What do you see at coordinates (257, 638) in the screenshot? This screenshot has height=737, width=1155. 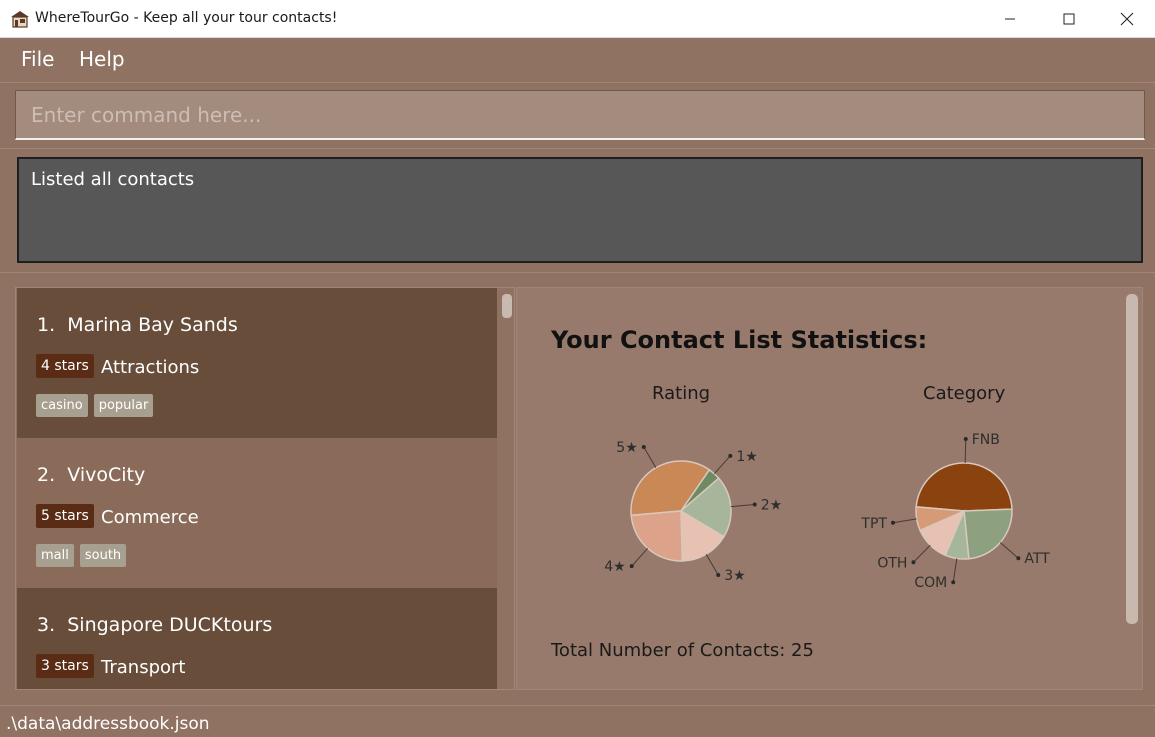 I see `contact-card: 3. Singapore DUCKtours 3 stars Transport` at bounding box center [257, 638].